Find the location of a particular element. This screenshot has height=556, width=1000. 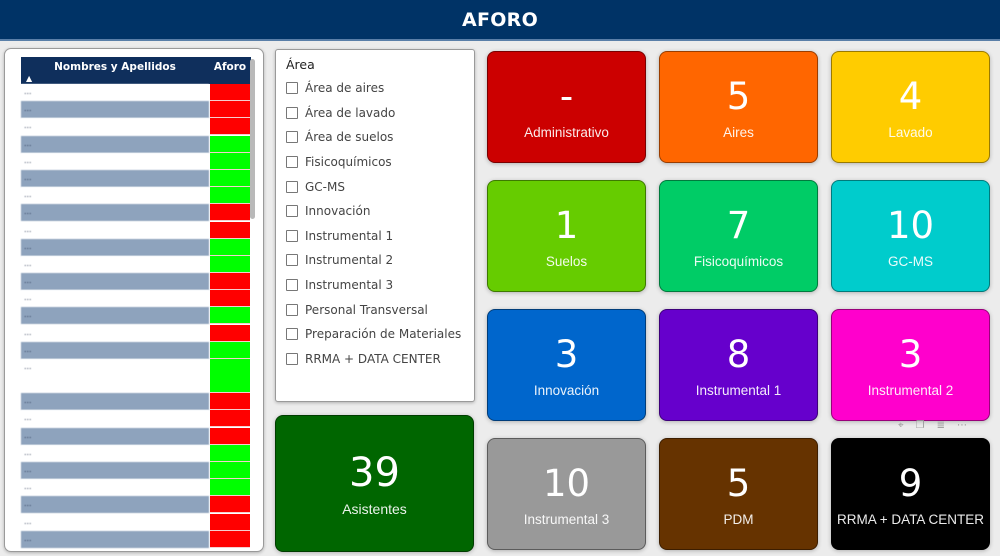

column-header-aforo: Aforo is located at coordinates (230, 70).